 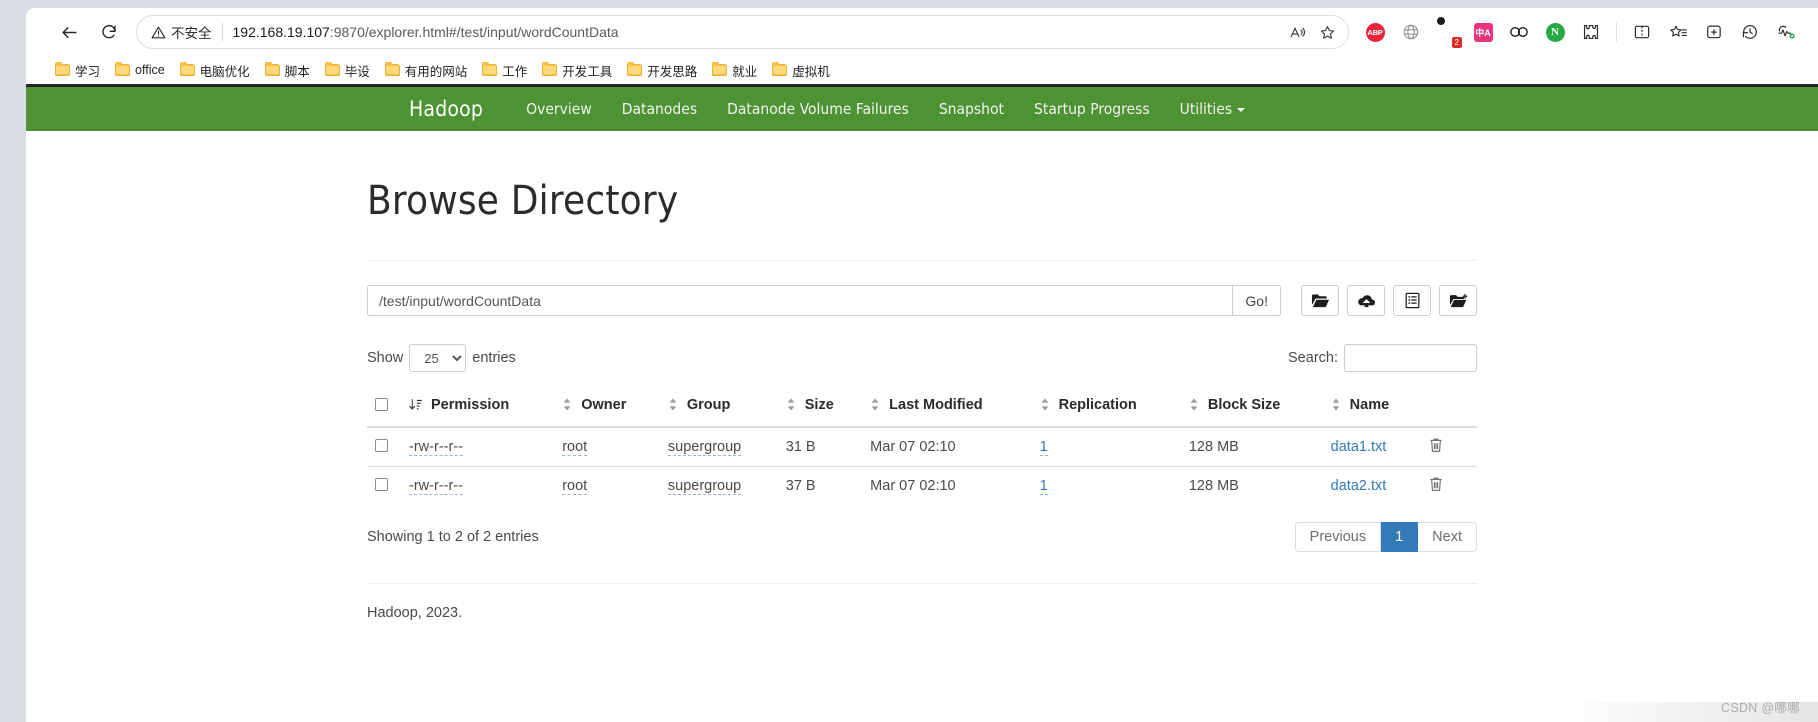 I want to click on read-aloud-icon, so click(x=1297, y=32).